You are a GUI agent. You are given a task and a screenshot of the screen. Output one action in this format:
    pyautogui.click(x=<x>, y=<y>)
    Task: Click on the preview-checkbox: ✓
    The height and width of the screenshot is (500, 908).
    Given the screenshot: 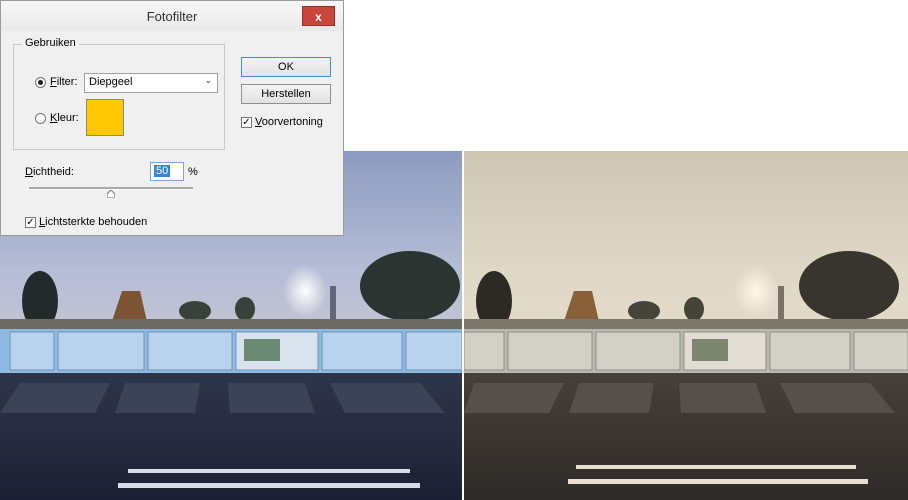 What is the action you would take?
    pyautogui.click(x=246, y=122)
    